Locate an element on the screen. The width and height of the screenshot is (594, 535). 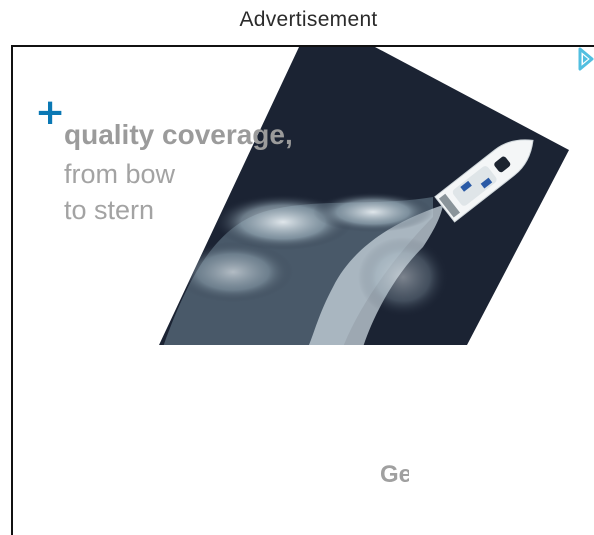
ad-headline: quality coverage, is located at coordinates (178, 134).